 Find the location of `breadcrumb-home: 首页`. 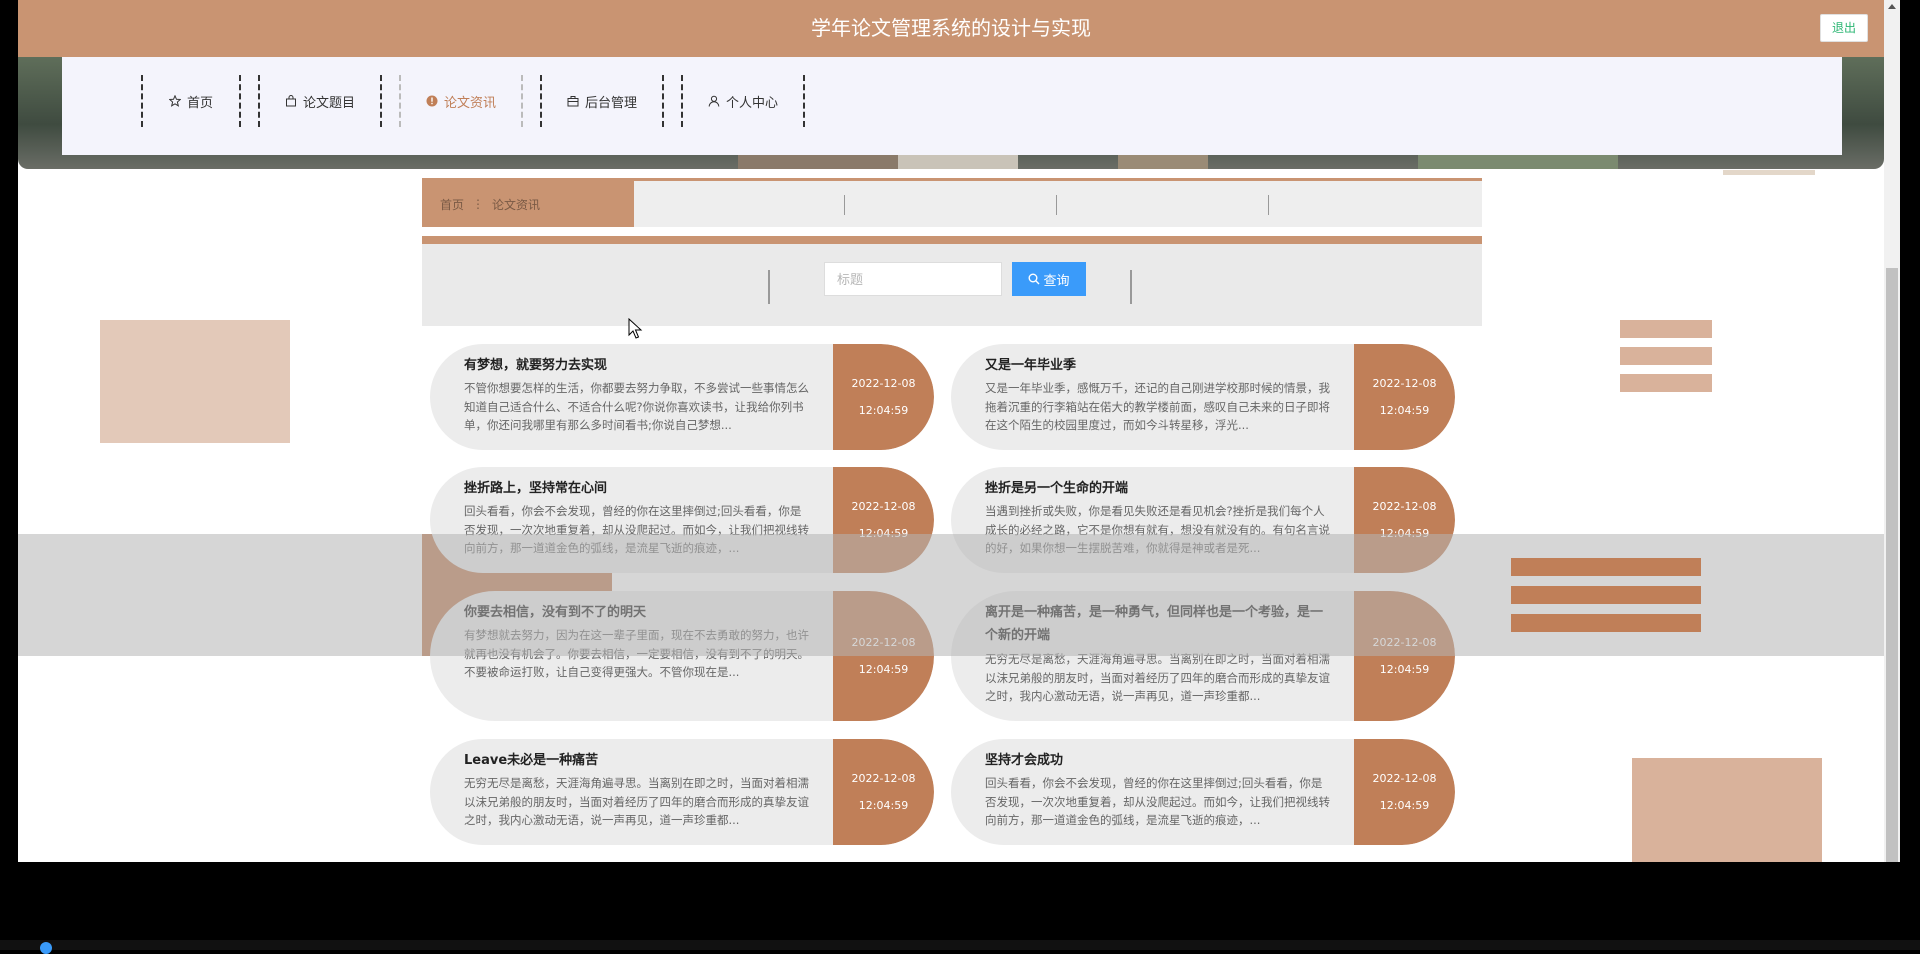

breadcrumb-home: 首页 is located at coordinates (452, 204).